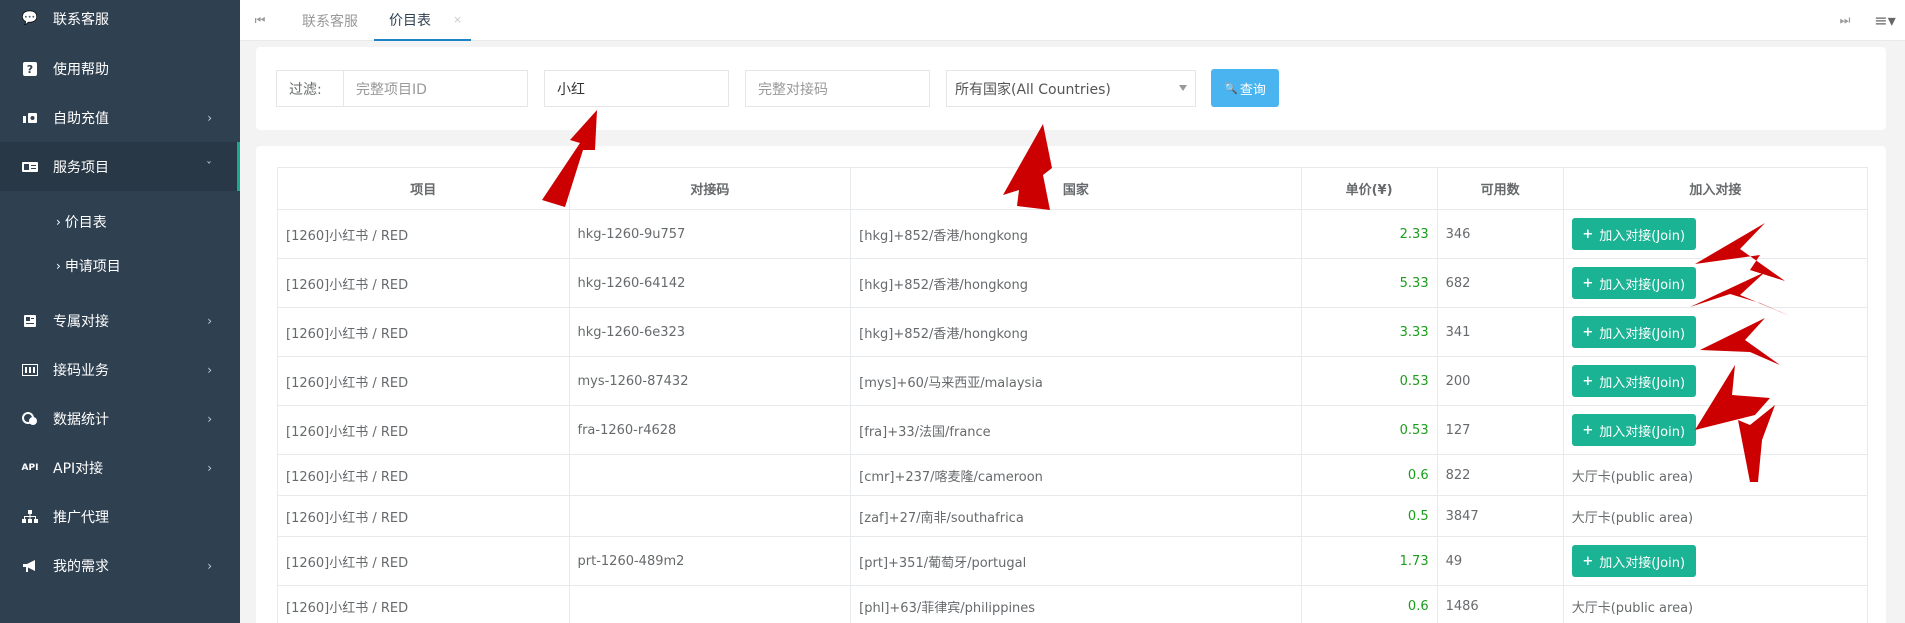  Describe the element at coordinates (1072, 20) in the screenshot. I see `tab-bar: ⏮ 联系客服 价目表 × ⏭ ≡▾` at that location.